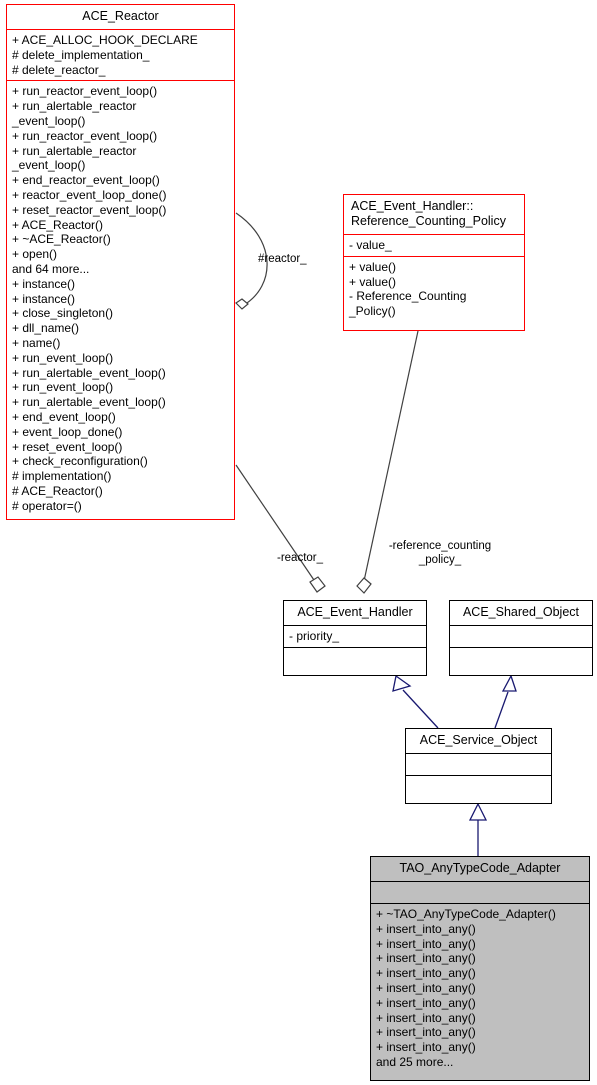  Describe the element at coordinates (36, 342) in the screenshot. I see `operation-row: + name()` at that location.